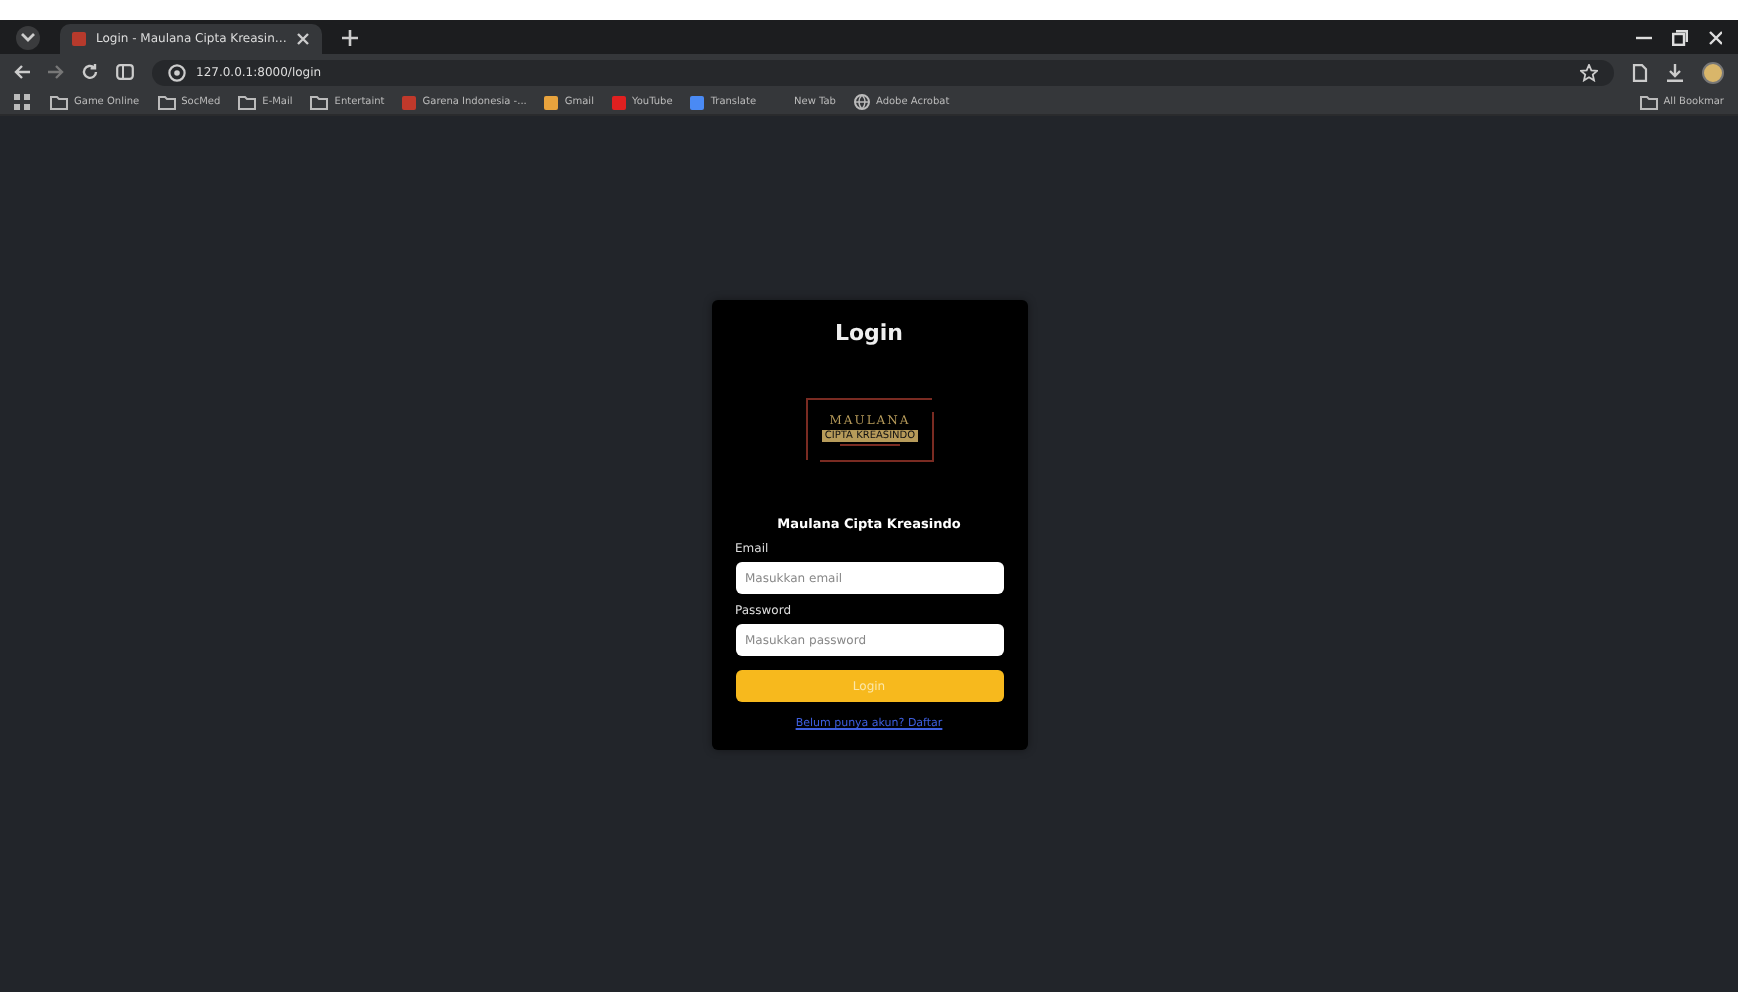  Describe the element at coordinates (79, 39) in the screenshot. I see `favicon-icon` at that location.